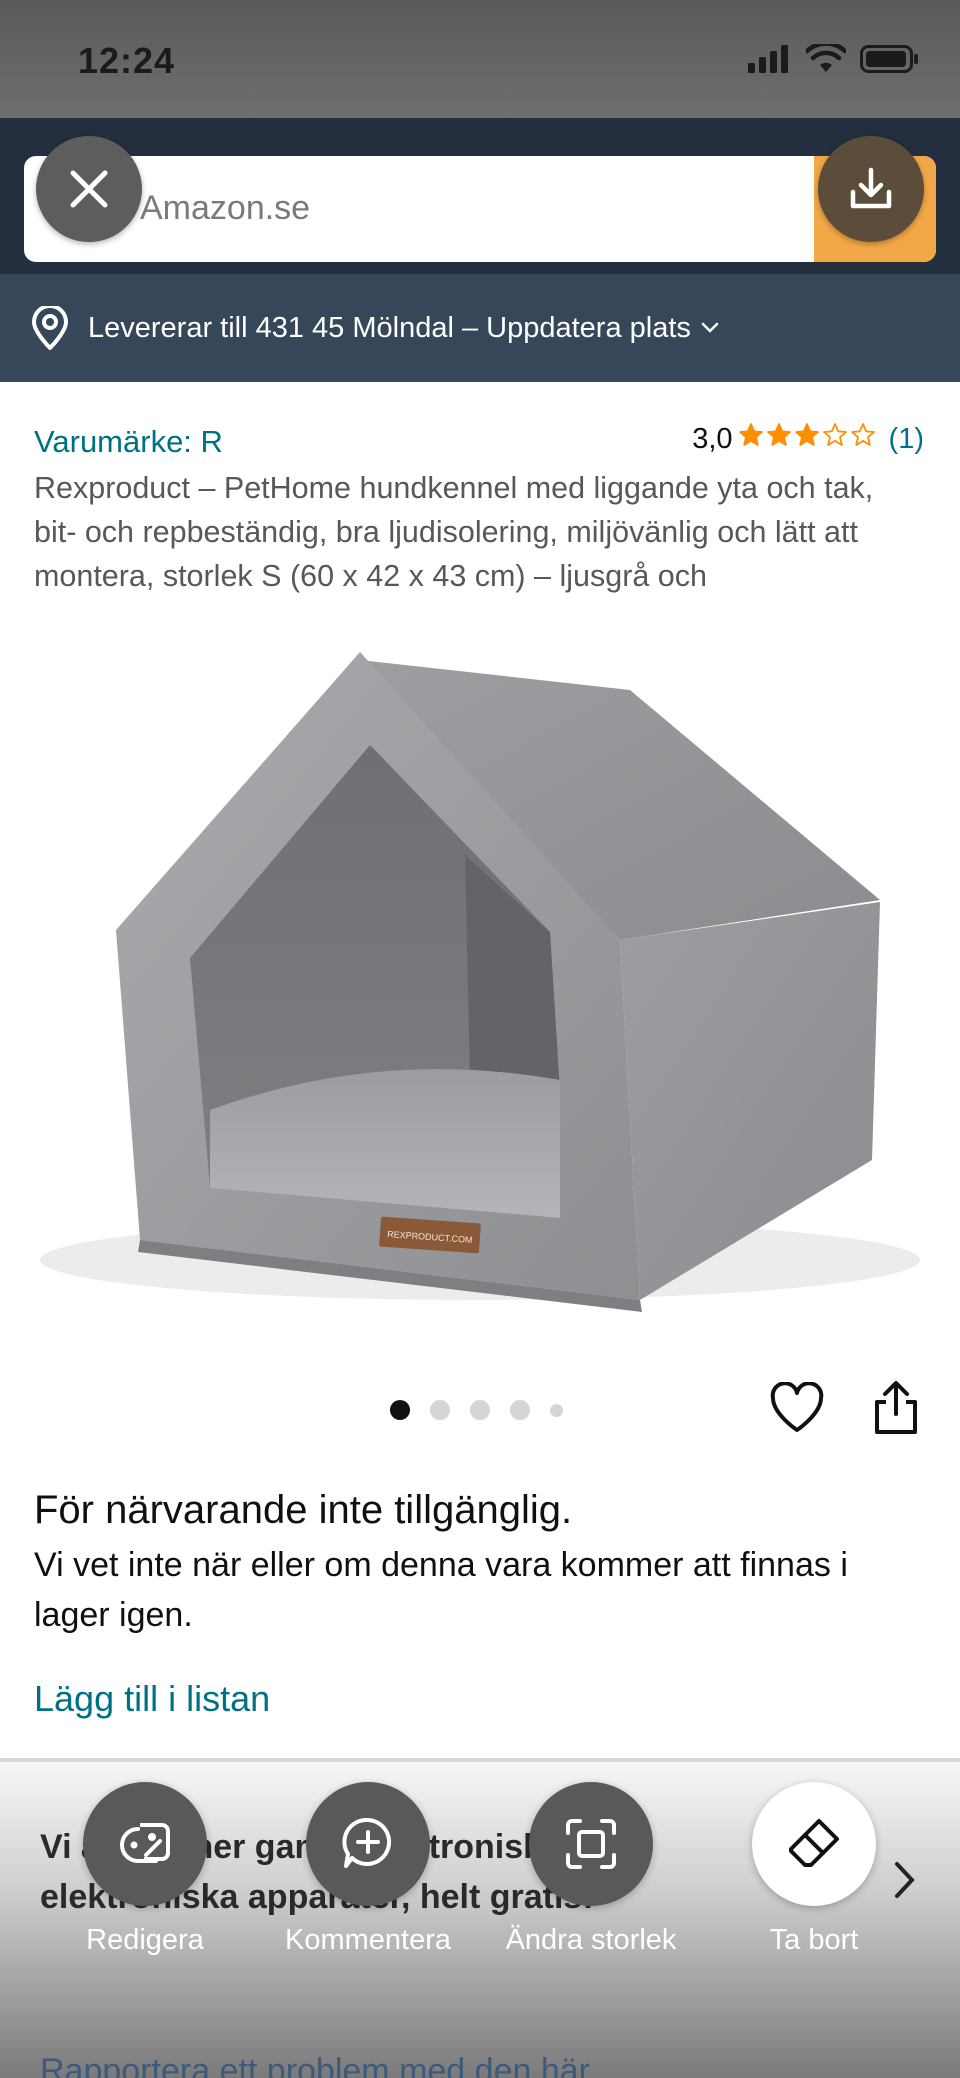 The image size is (960, 2078). What do you see at coordinates (480, 59) in the screenshot?
I see `status-bar: 12:24` at bounding box center [480, 59].